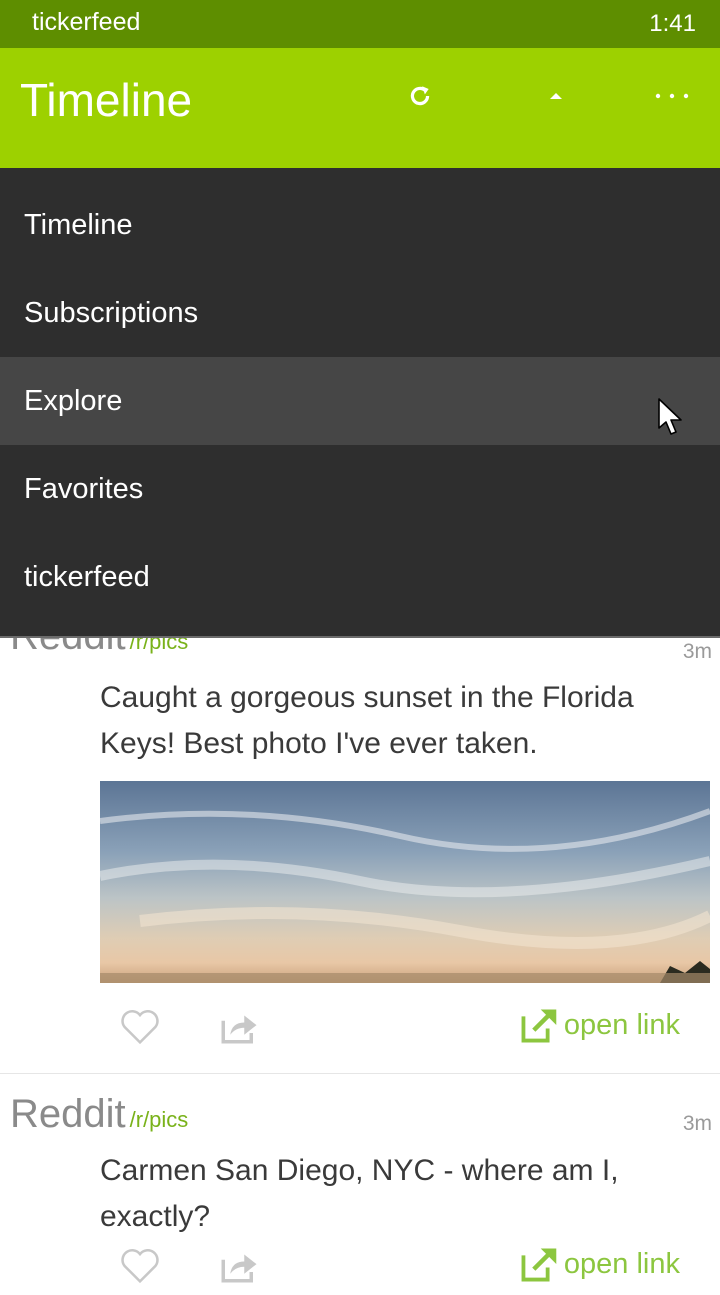 The image size is (720, 1295). What do you see at coordinates (68, 1114) in the screenshot?
I see `post-source-label: Reddit` at bounding box center [68, 1114].